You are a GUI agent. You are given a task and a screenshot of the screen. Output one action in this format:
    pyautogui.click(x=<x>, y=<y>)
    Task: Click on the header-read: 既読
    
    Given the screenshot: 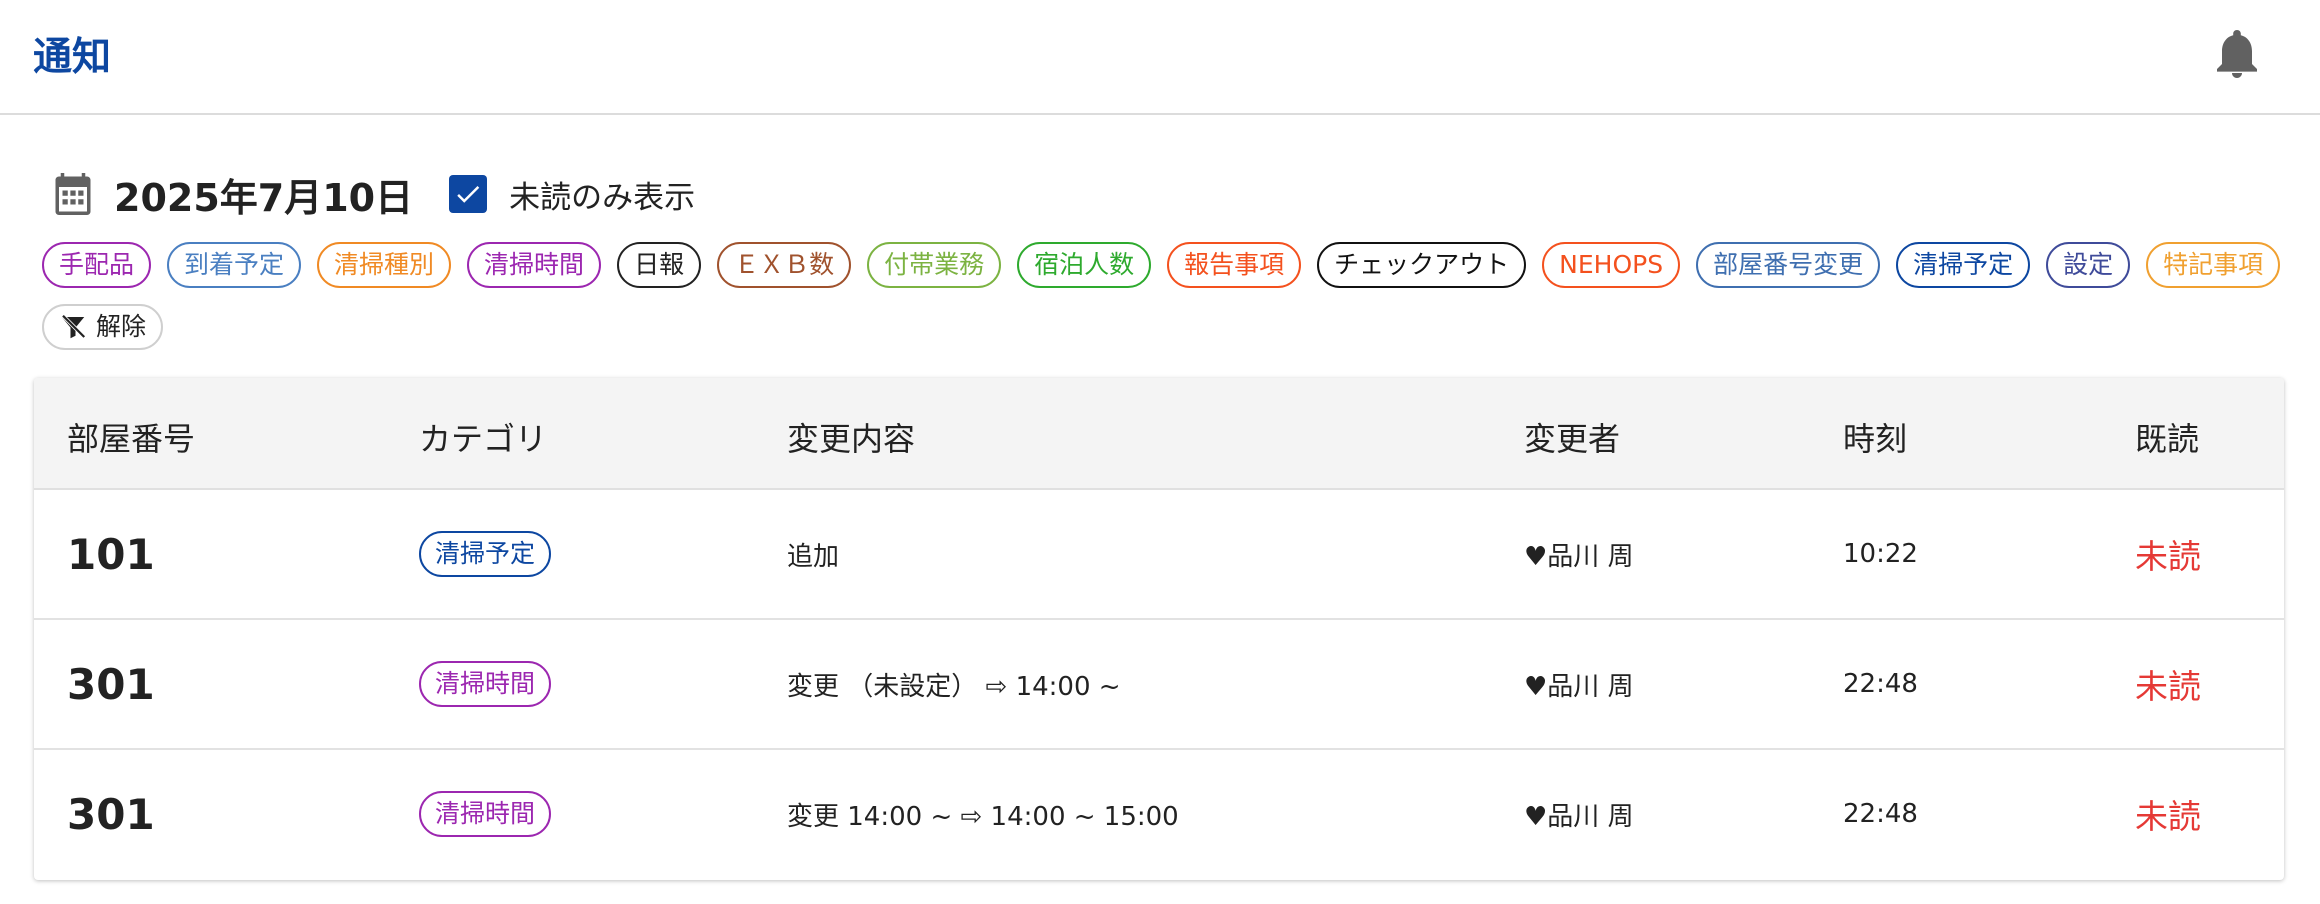 What is the action you would take?
    pyautogui.click(x=2167, y=437)
    